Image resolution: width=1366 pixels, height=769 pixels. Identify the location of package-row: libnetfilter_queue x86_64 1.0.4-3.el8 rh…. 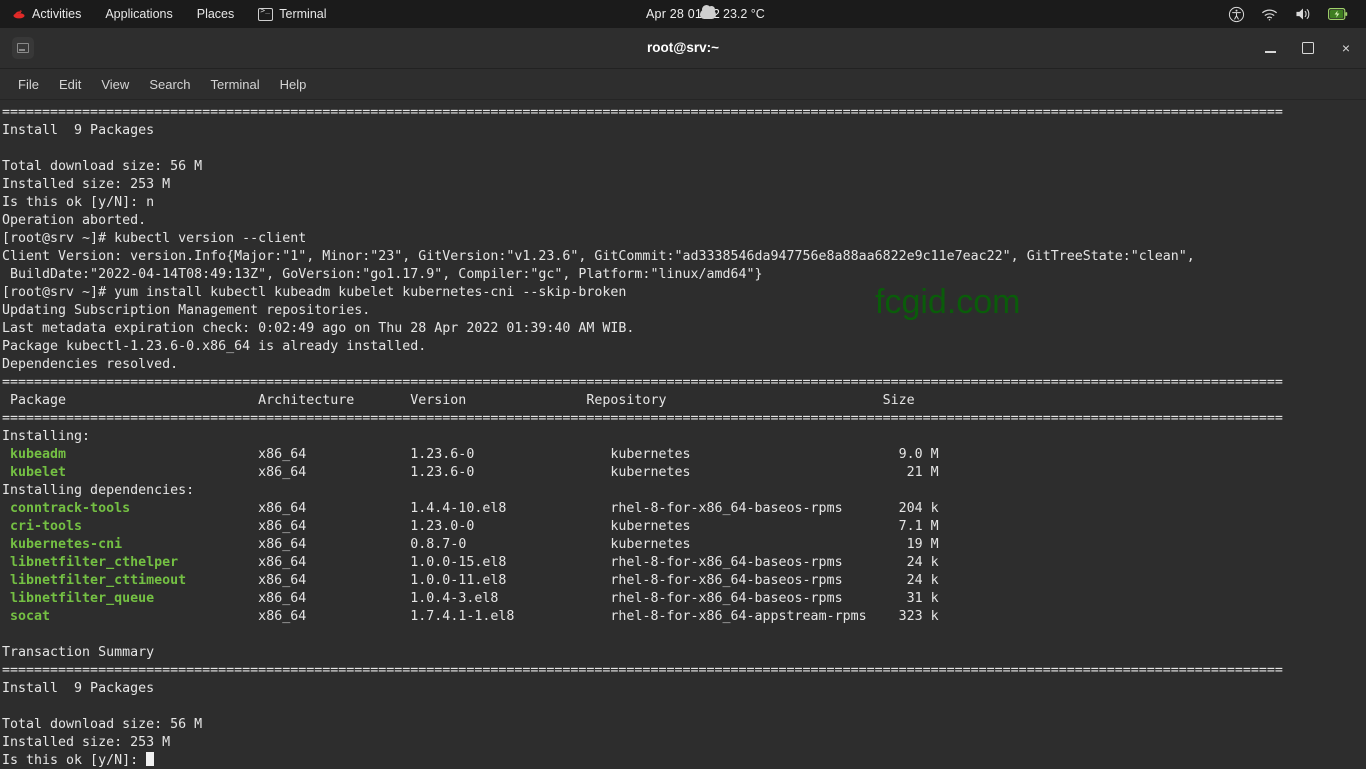
(684, 599).